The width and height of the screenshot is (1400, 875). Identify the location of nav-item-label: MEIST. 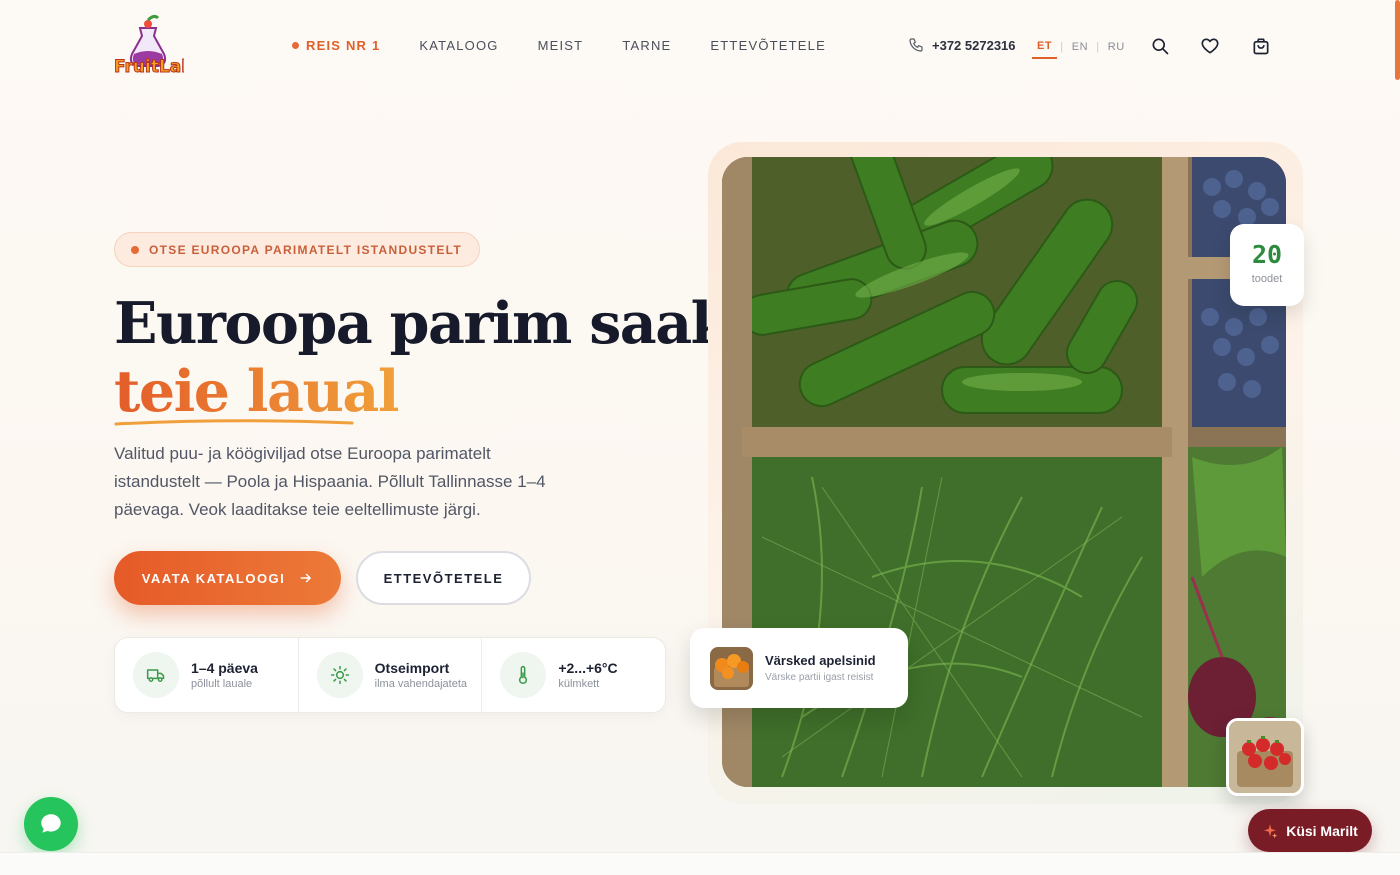
(560, 45).